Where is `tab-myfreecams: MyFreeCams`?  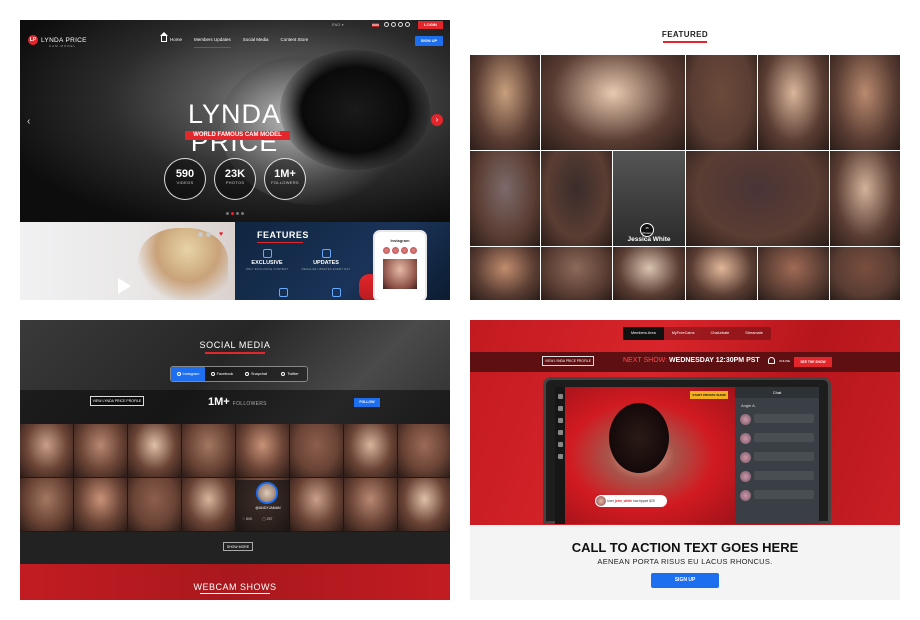
tab-myfreecams: MyFreeCams is located at coordinates (683, 333).